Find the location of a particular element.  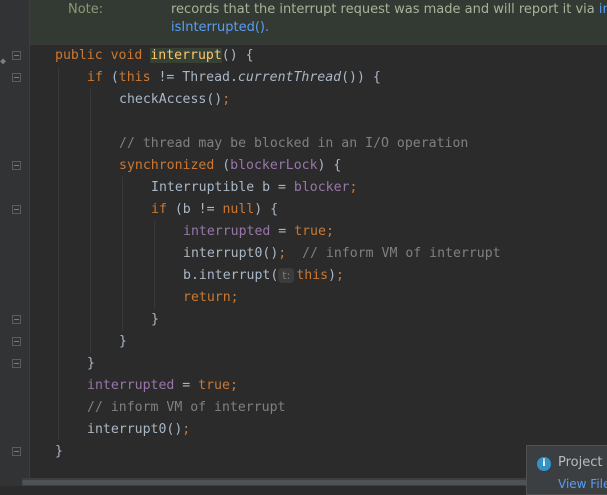

parameter-hint: t: is located at coordinates (286, 275).